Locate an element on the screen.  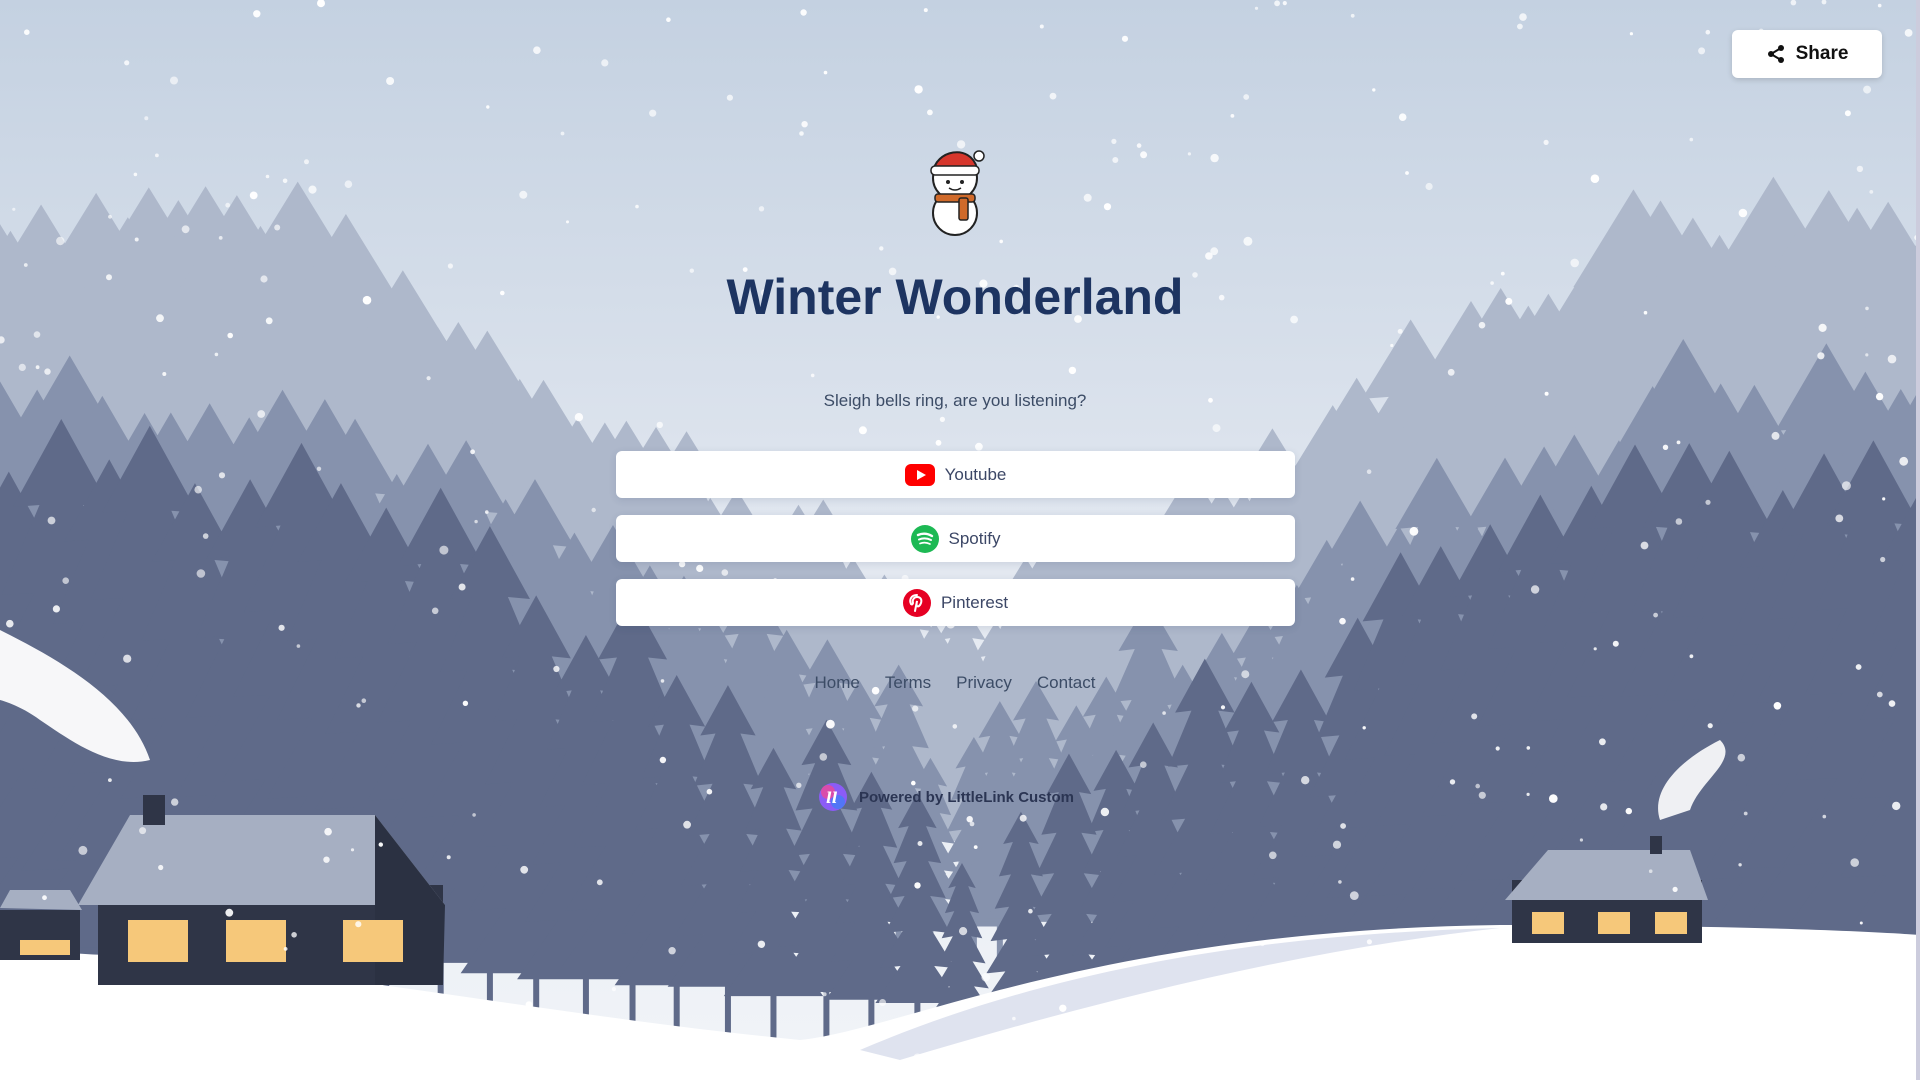
spotify-link-button: Spotify is located at coordinates (955, 538).